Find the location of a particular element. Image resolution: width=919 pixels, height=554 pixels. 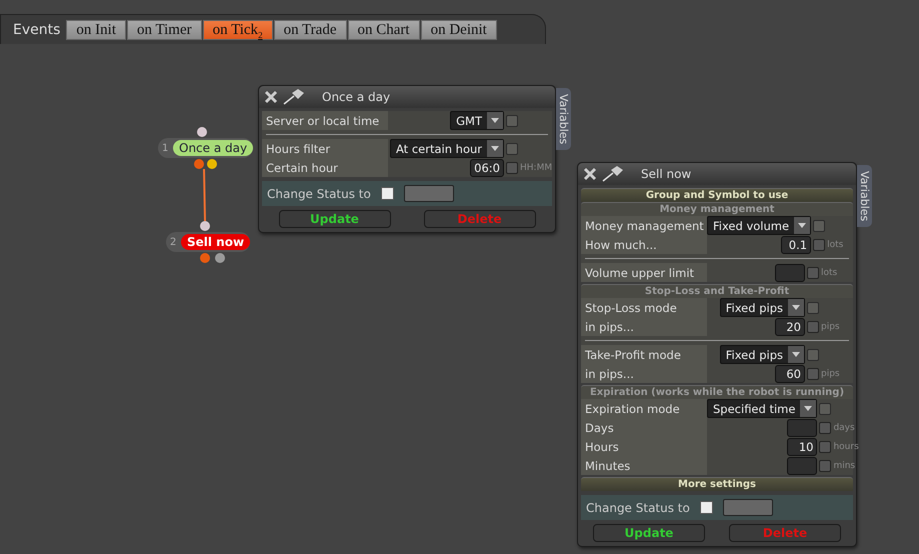

dropdown: Fixed volume is located at coordinates (759, 225).